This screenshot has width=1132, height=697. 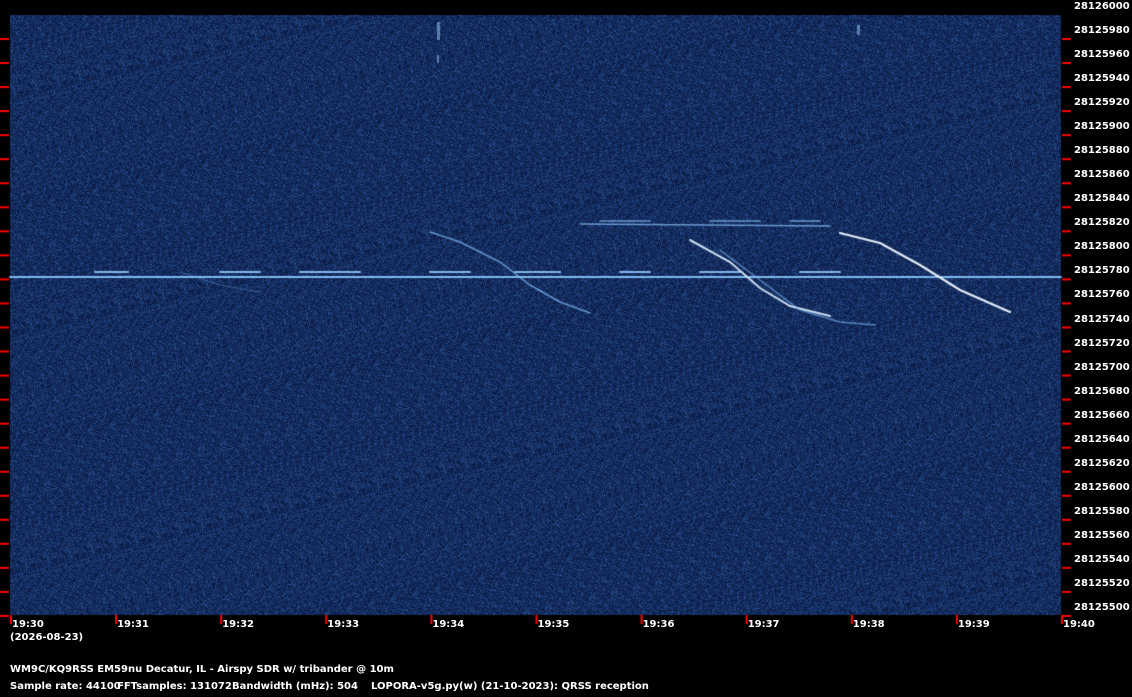 I want to click on frequency-label: 28125560, so click(x=1102, y=535).